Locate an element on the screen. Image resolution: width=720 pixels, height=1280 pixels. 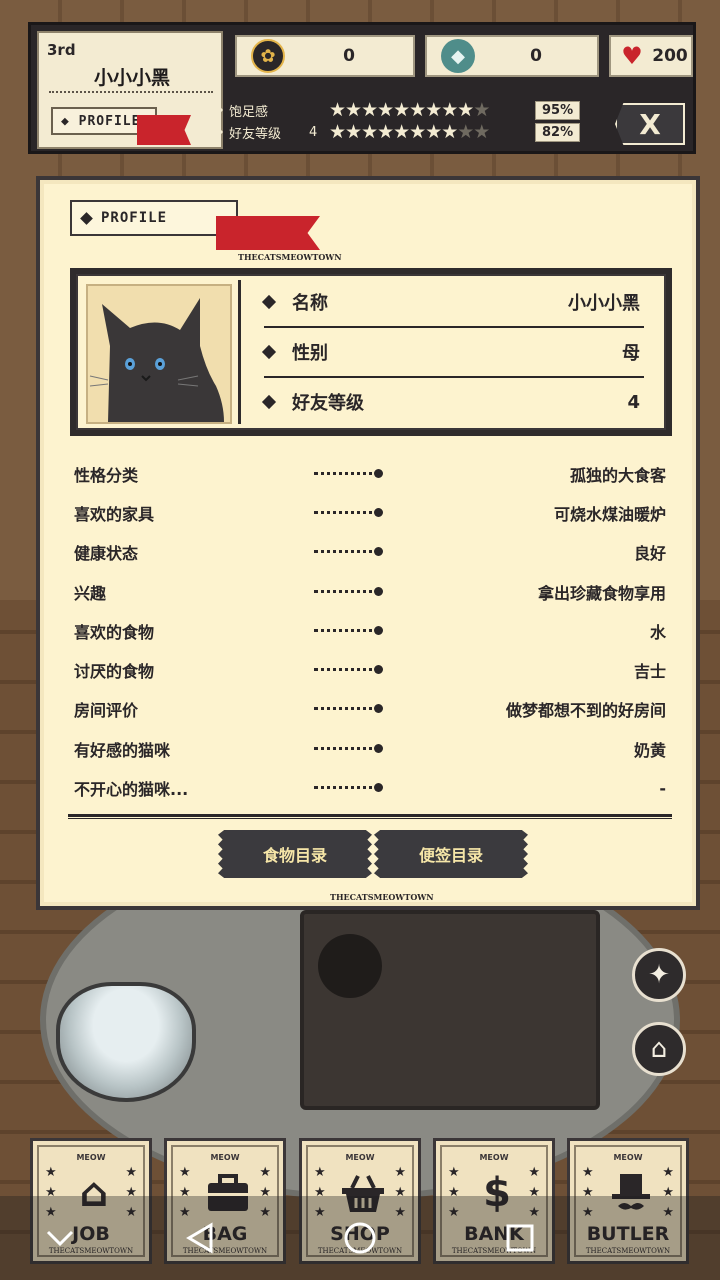
satiety-percent: 95% is located at coordinates (558, 110).